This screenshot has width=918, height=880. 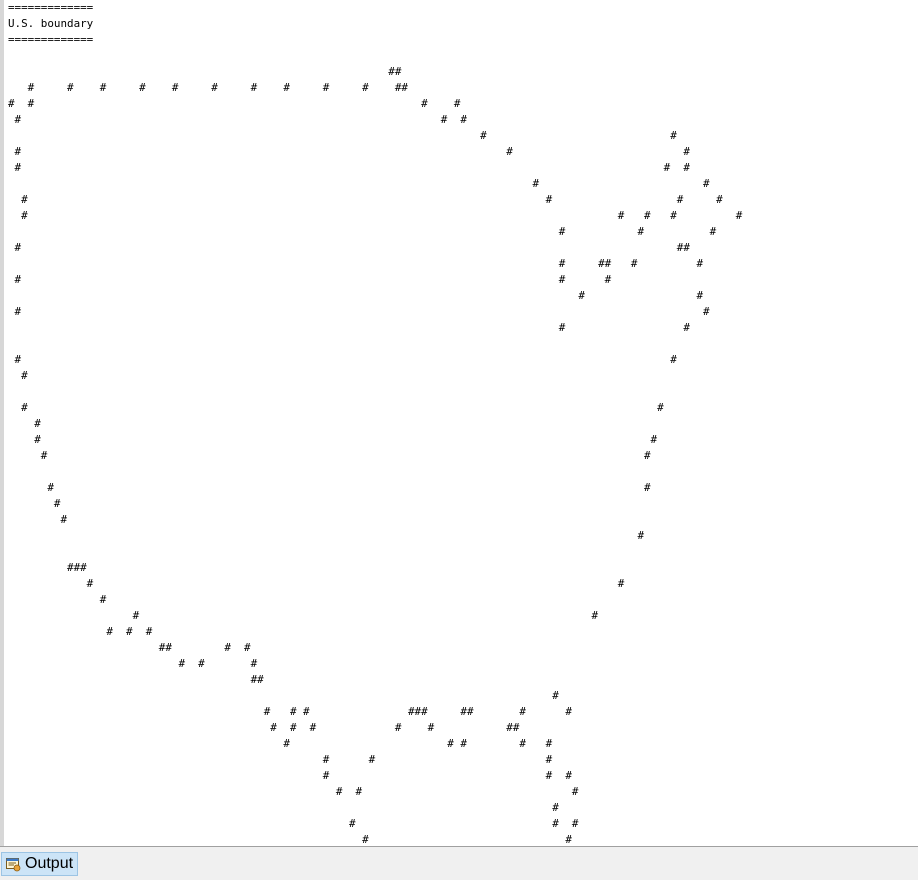 I want to click on output-window-icon, so click(x=13, y=864).